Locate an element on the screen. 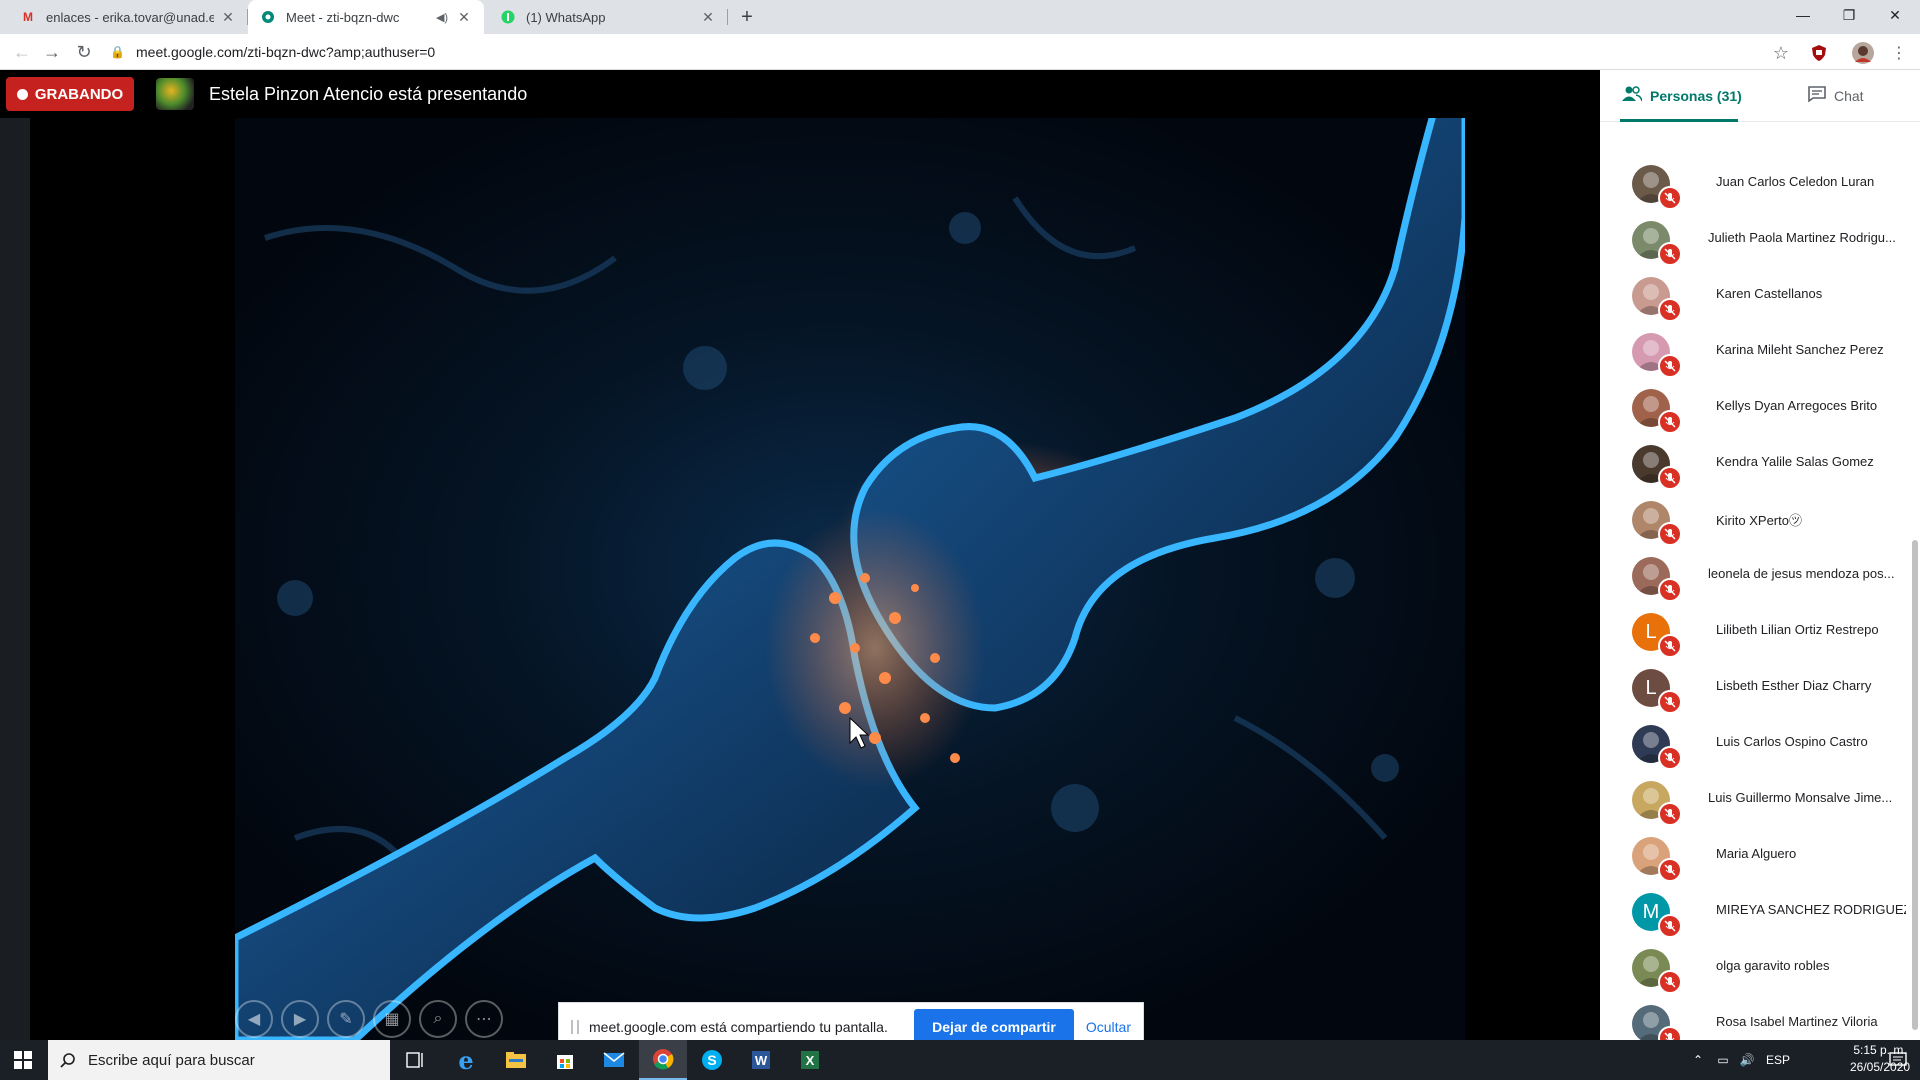 Image resolution: width=1920 pixels, height=1080 pixels. tab-title: enlaces - erika.tovar@unad.edu.c is located at coordinates (130, 17).